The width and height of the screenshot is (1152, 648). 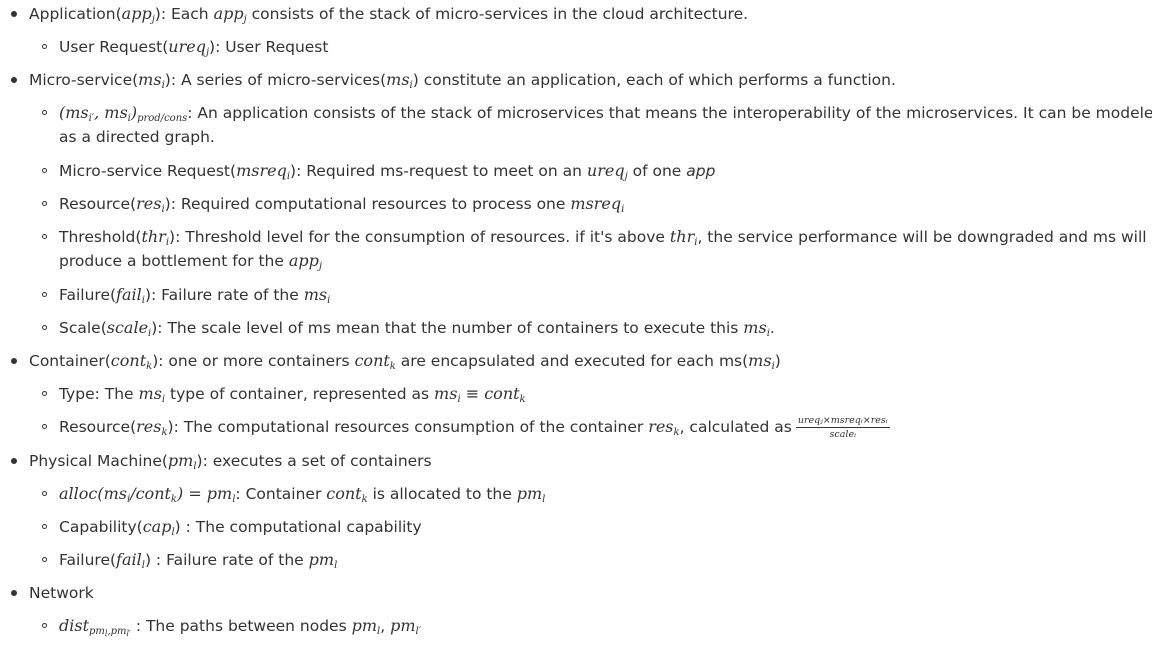 What do you see at coordinates (607, 171) in the screenshot?
I see `math-ureq: ureqj` at bounding box center [607, 171].